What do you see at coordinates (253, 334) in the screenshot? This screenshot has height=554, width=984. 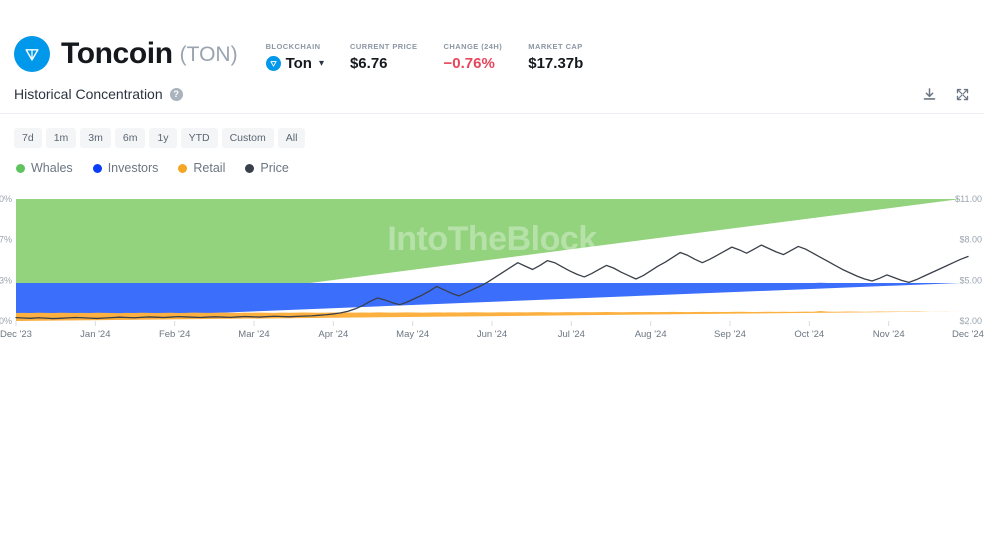 I see `x-tick-label: Mar '24` at bounding box center [253, 334].